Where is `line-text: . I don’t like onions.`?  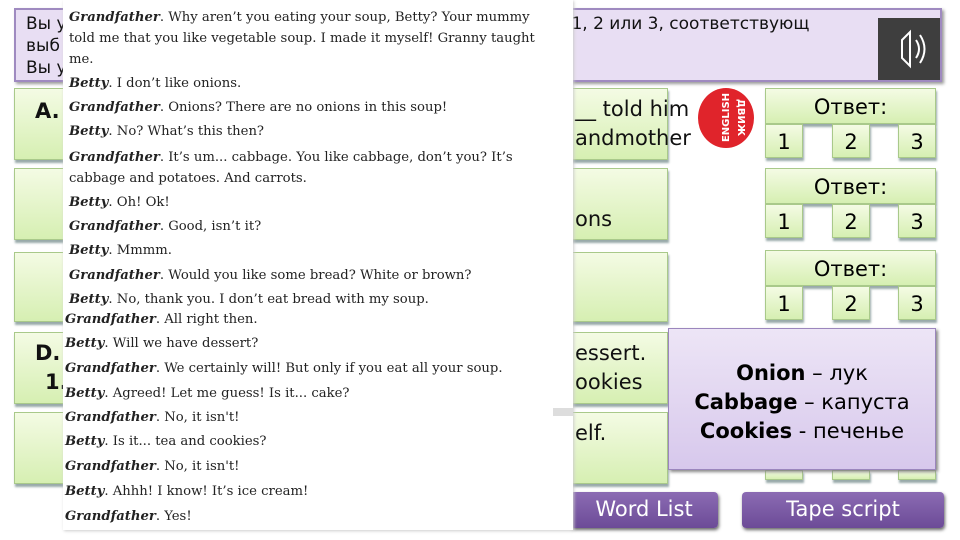 line-text: . I don’t like onions. is located at coordinates (175, 83).